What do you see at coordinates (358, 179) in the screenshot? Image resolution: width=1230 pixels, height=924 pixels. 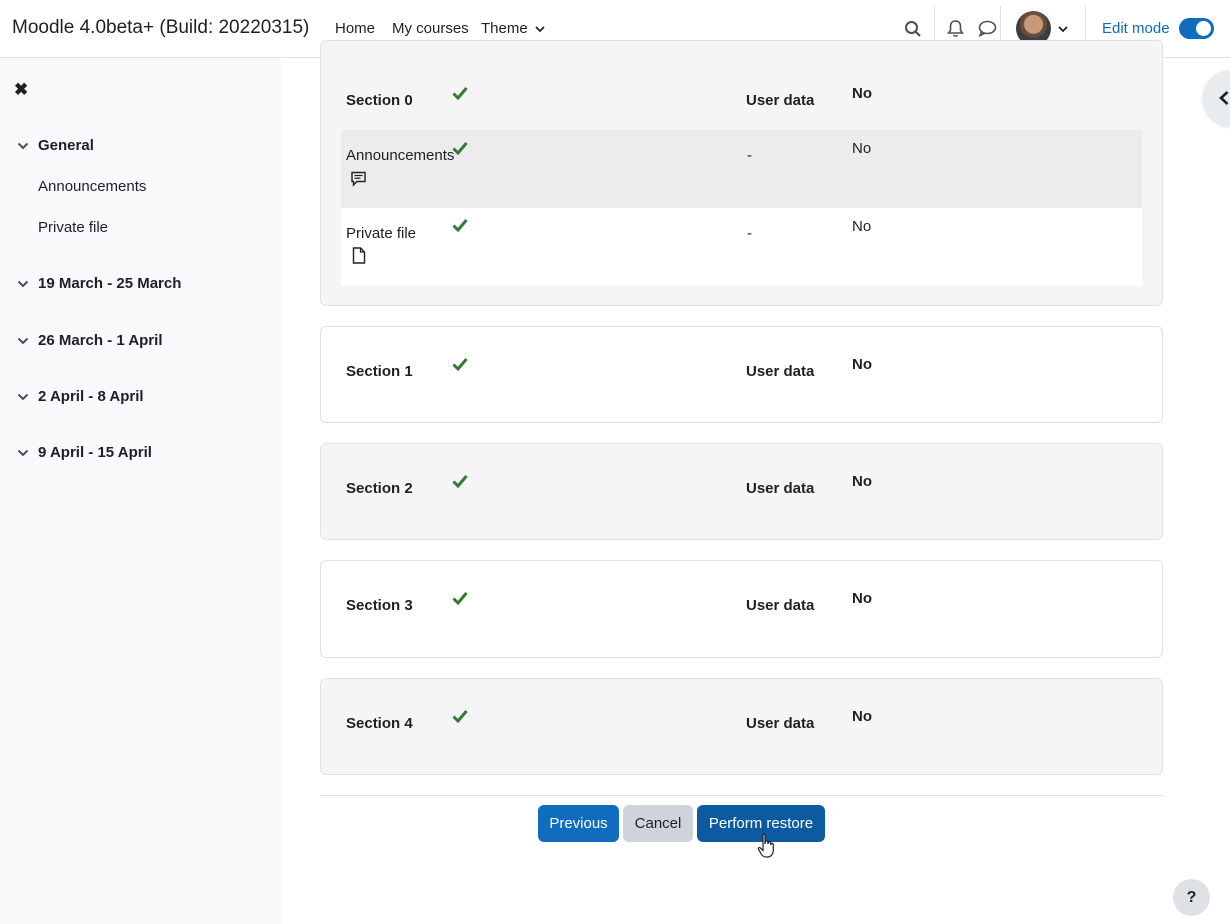 I see `forum-icon` at bounding box center [358, 179].